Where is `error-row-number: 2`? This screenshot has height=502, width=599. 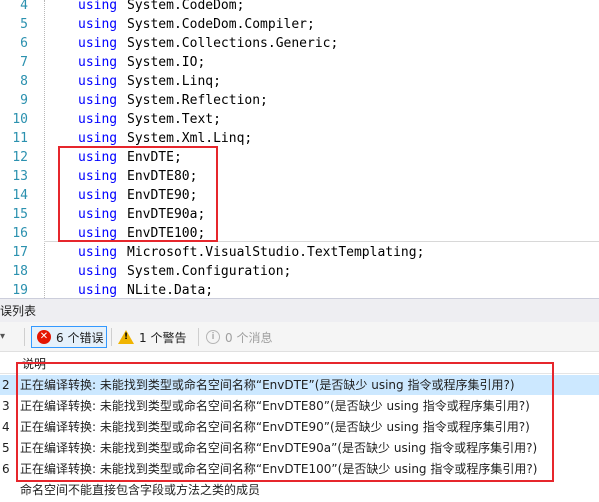 error-row-number: 2 is located at coordinates (6, 385).